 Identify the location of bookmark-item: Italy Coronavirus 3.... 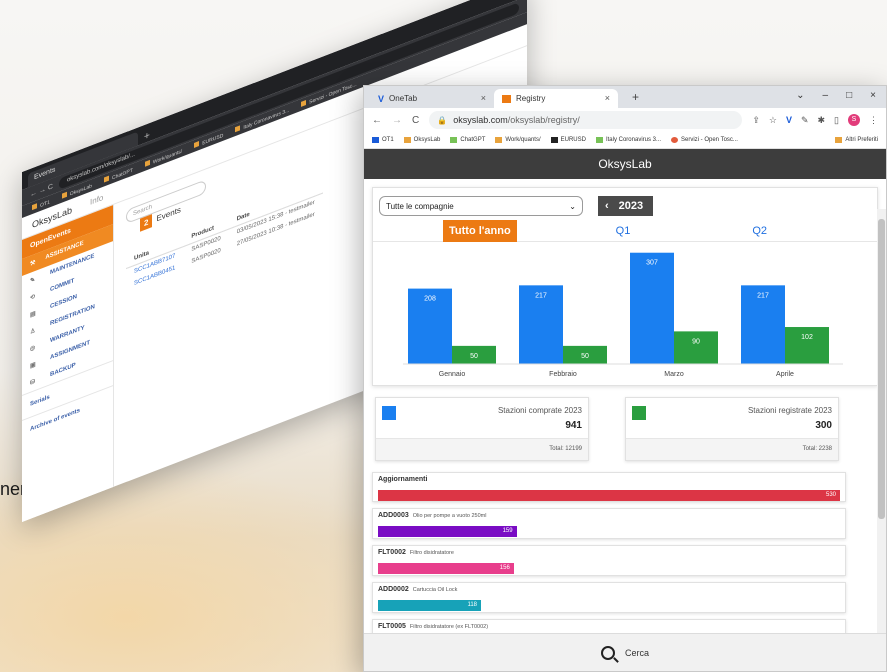
(628, 140).